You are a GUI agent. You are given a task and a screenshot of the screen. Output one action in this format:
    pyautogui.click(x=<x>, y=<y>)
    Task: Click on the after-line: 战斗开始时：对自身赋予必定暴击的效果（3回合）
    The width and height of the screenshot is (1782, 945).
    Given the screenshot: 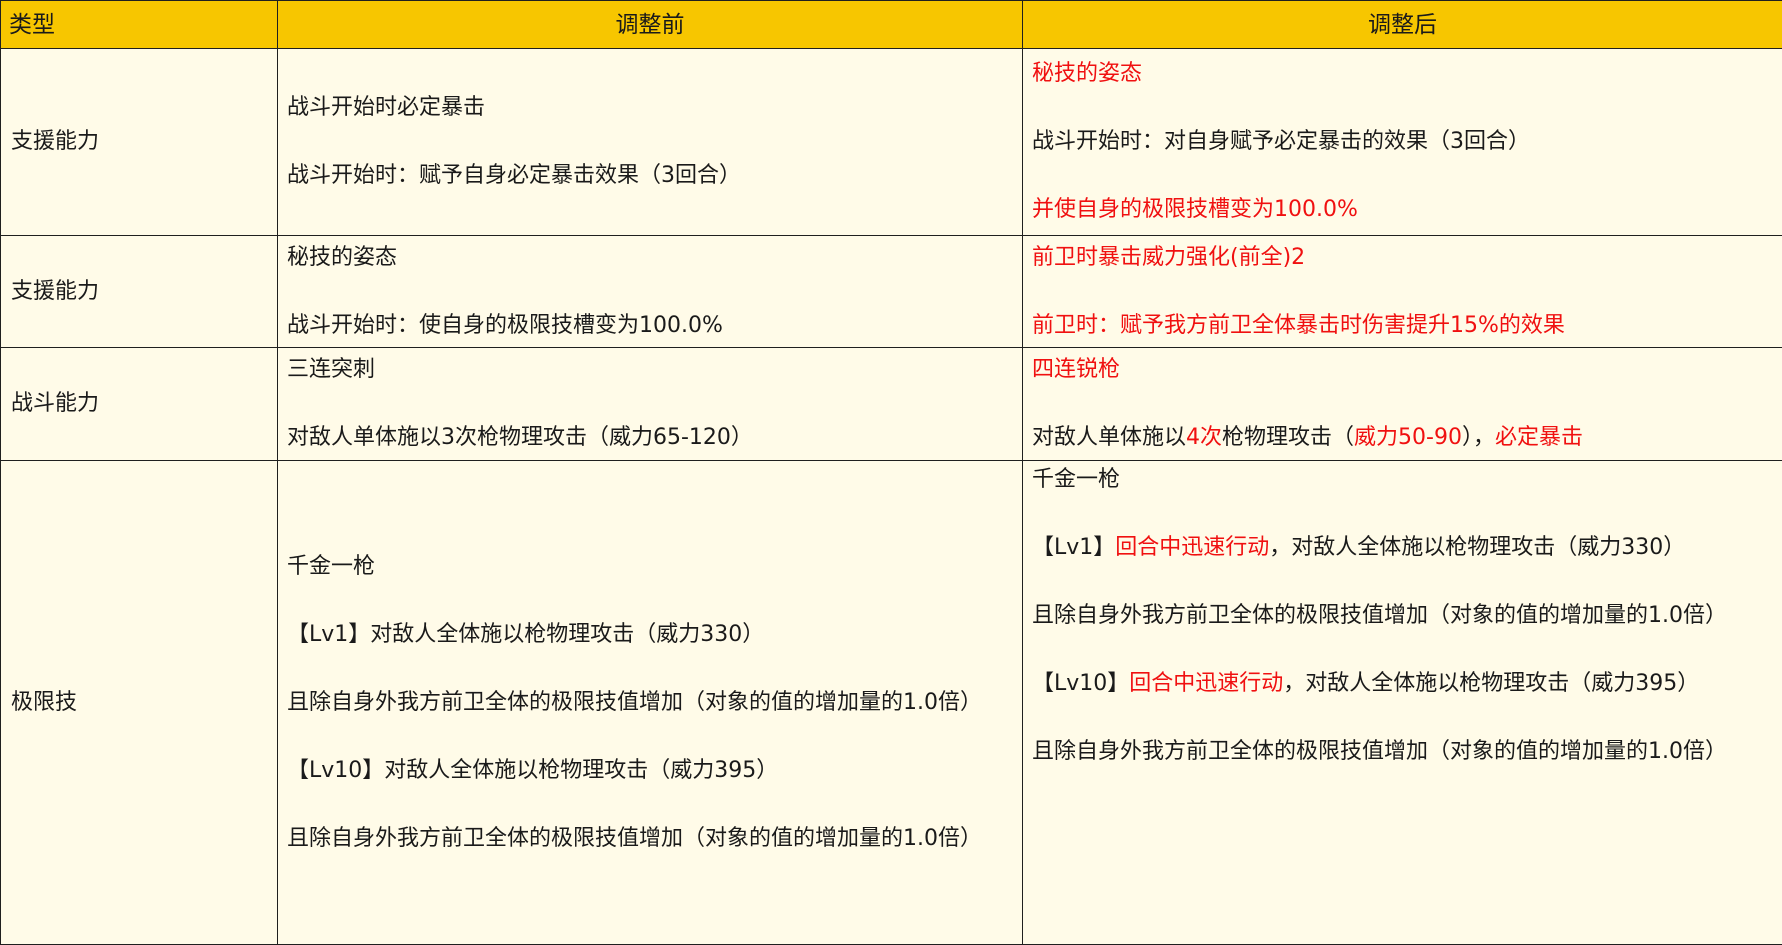 What is the action you would take?
    pyautogui.click(x=1402, y=142)
    